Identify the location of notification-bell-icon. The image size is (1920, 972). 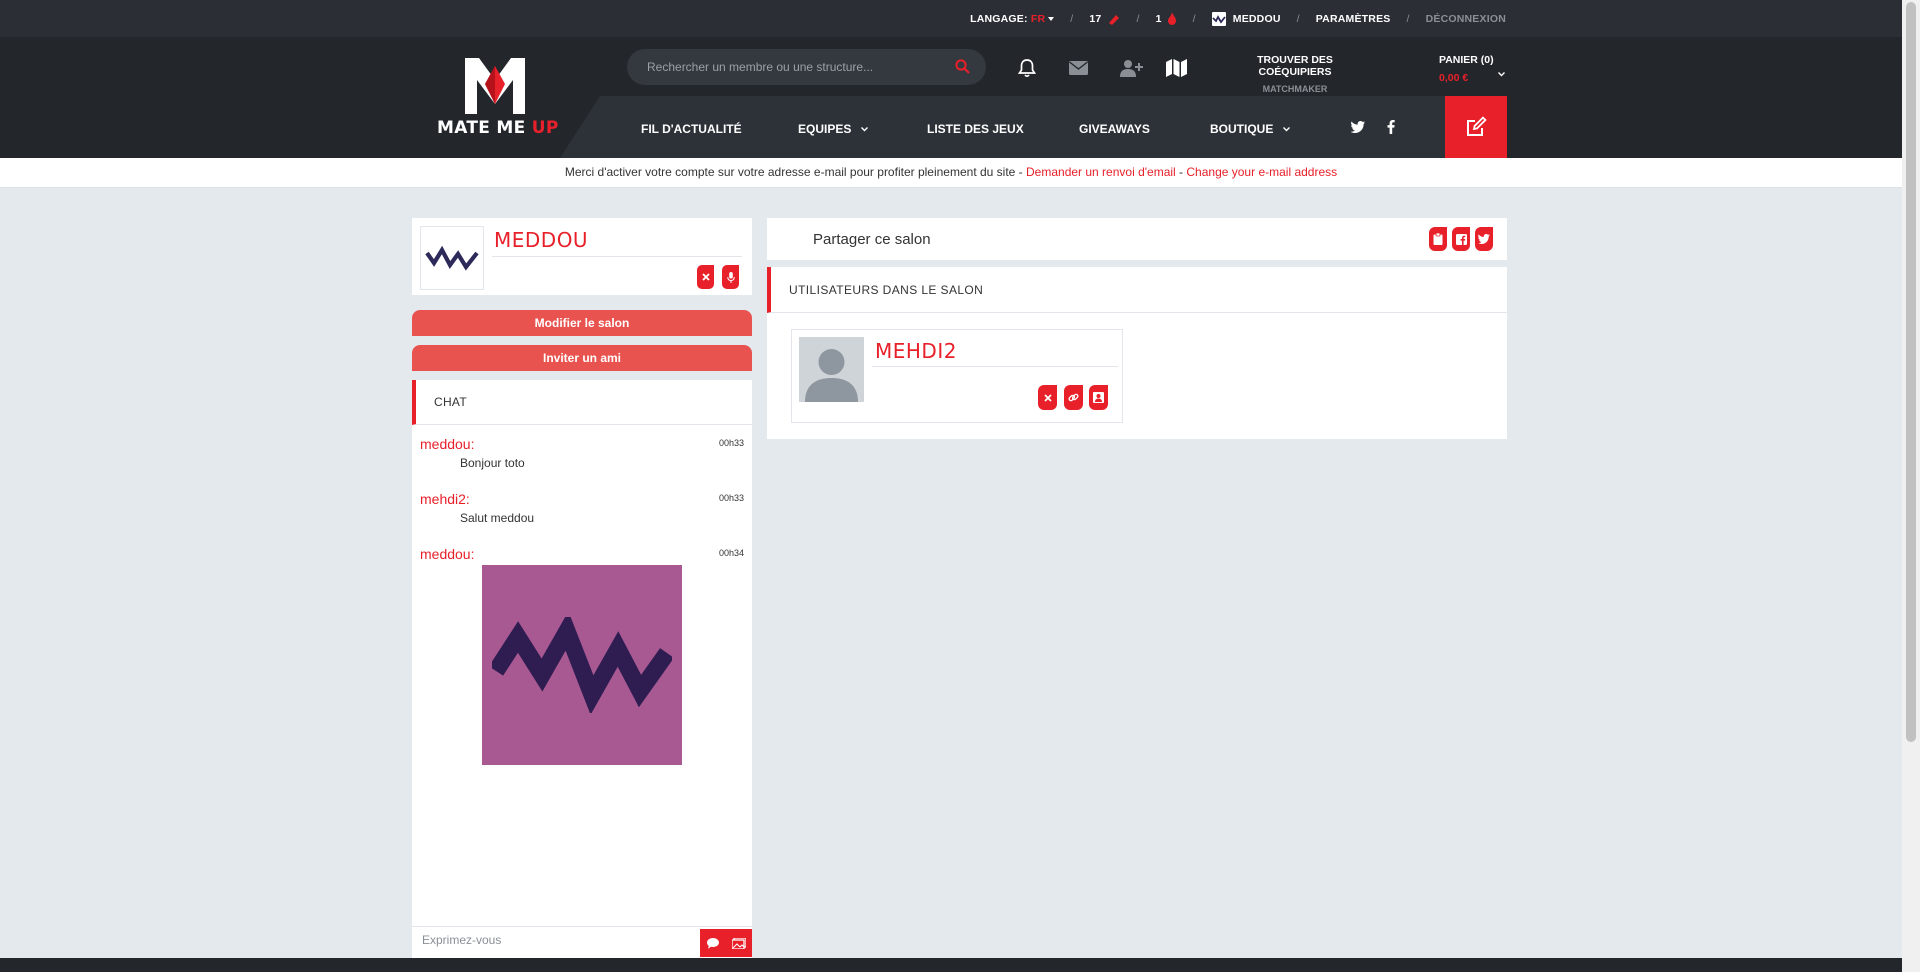
(1027, 68).